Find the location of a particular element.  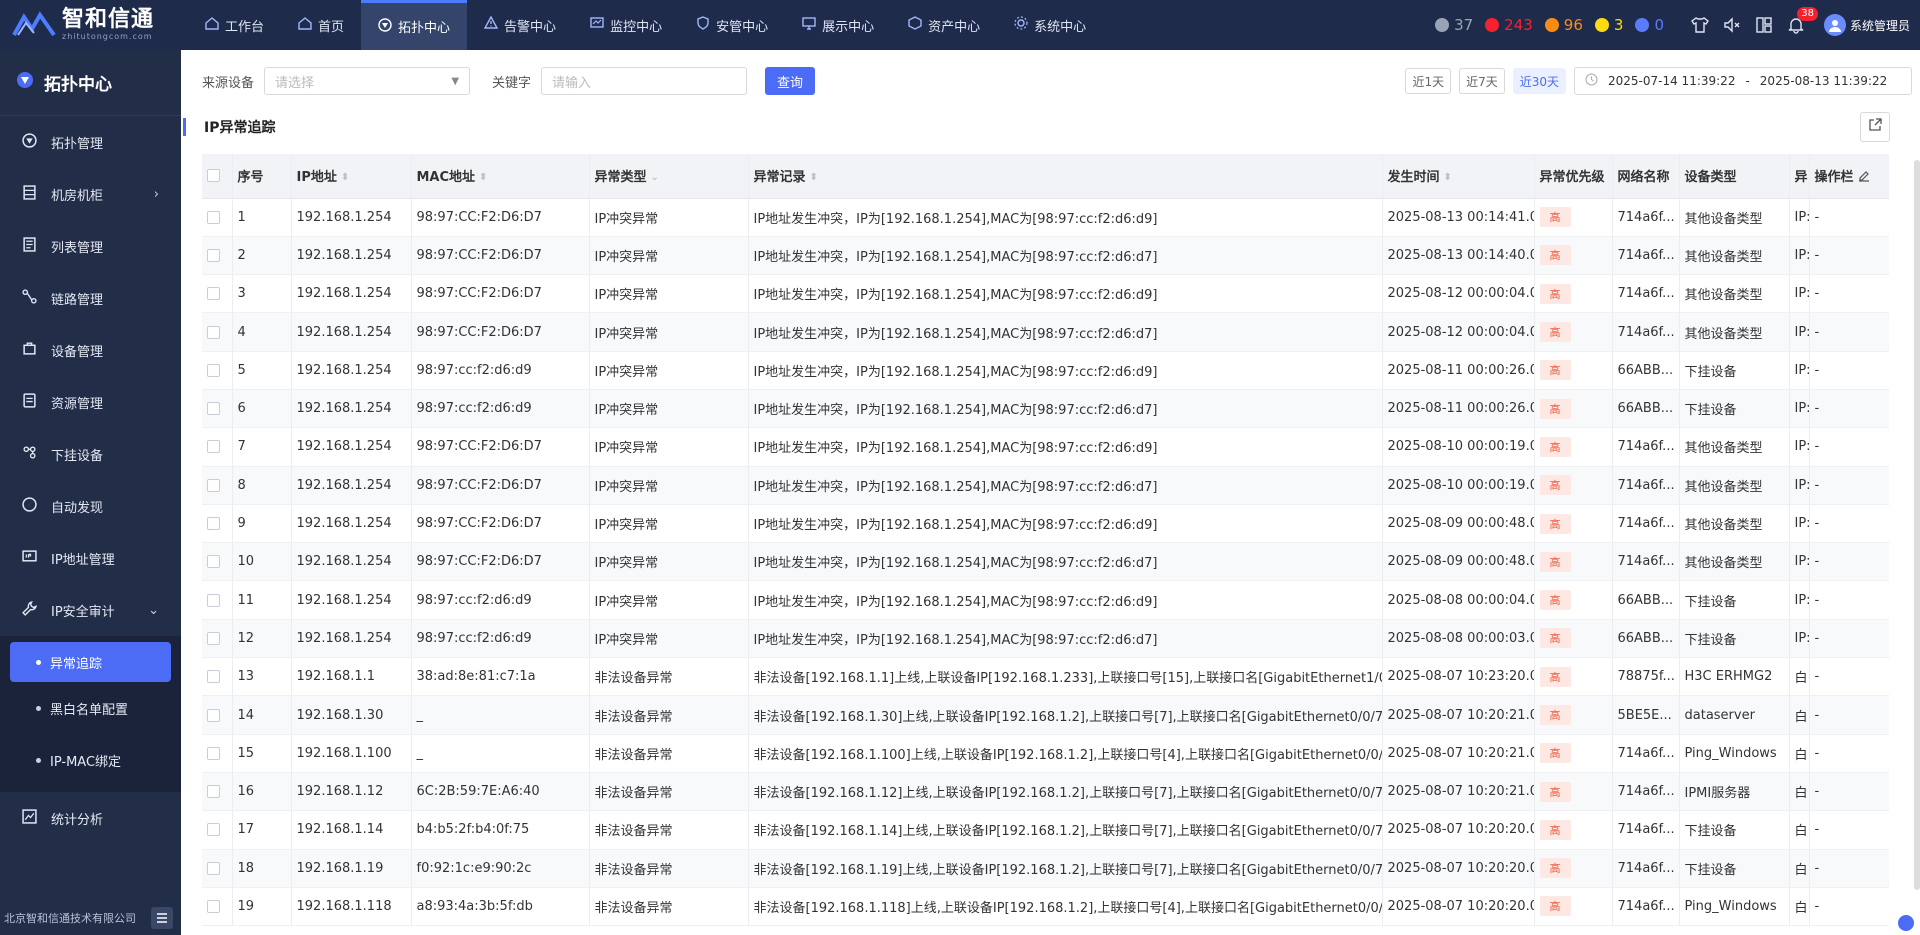

status-count-3: 3 is located at coordinates (1608, 25).